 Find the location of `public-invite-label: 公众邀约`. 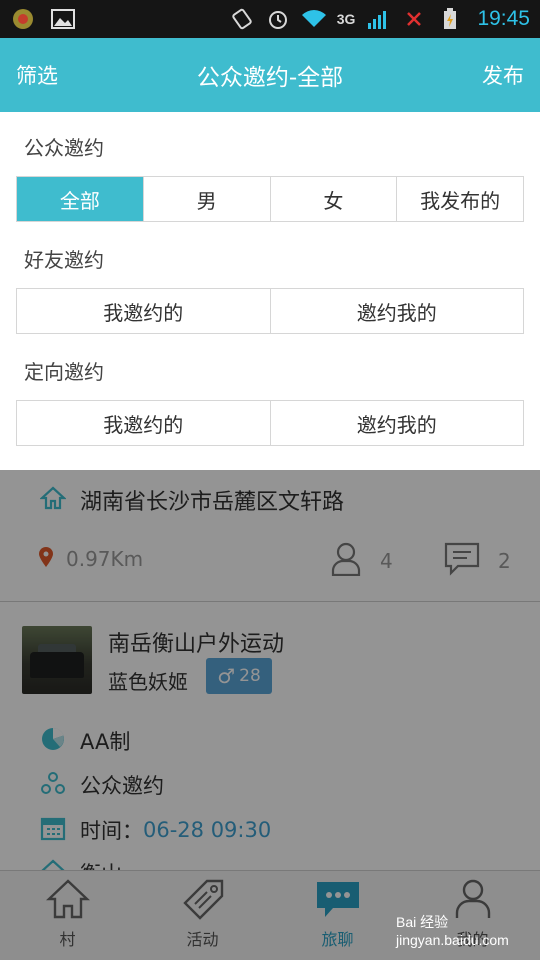

public-invite-label: 公众邀约 is located at coordinates (64, 148).